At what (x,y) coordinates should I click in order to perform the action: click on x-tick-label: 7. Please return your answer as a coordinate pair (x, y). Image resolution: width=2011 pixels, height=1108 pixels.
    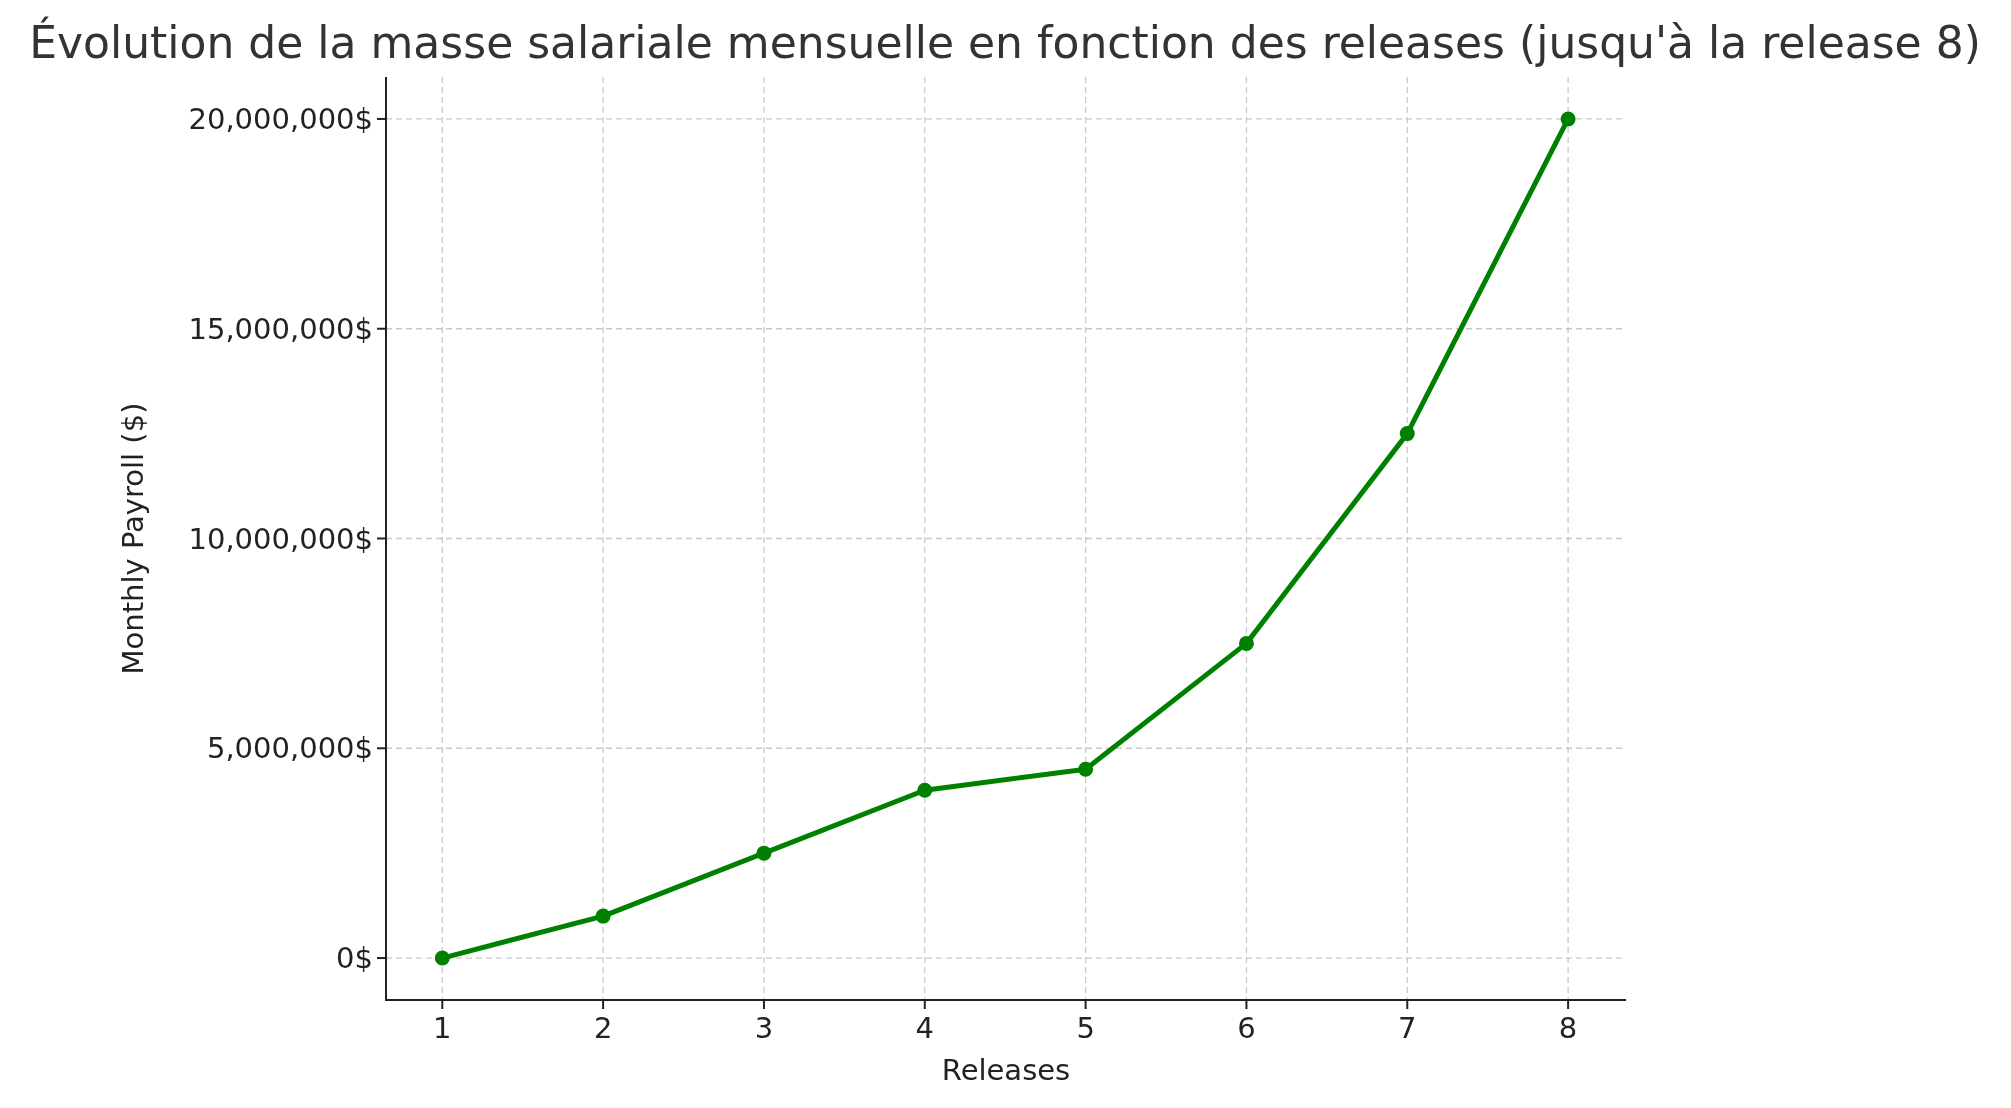
    Looking at the image, I should click on (1407, 1028).